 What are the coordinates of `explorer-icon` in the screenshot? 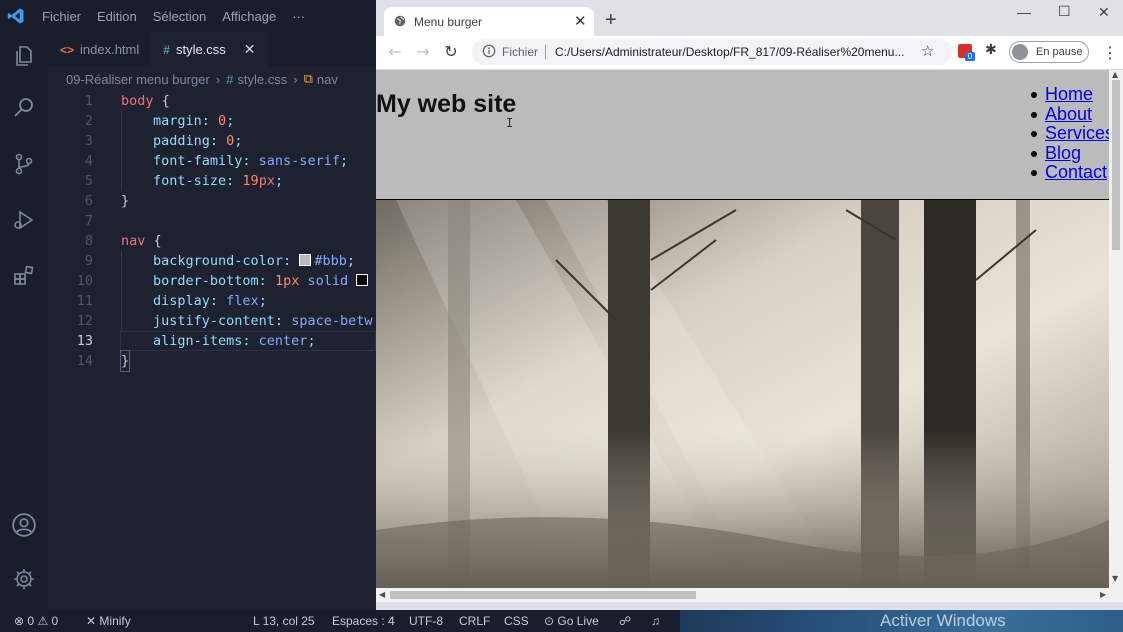 It's located at (24, 56).